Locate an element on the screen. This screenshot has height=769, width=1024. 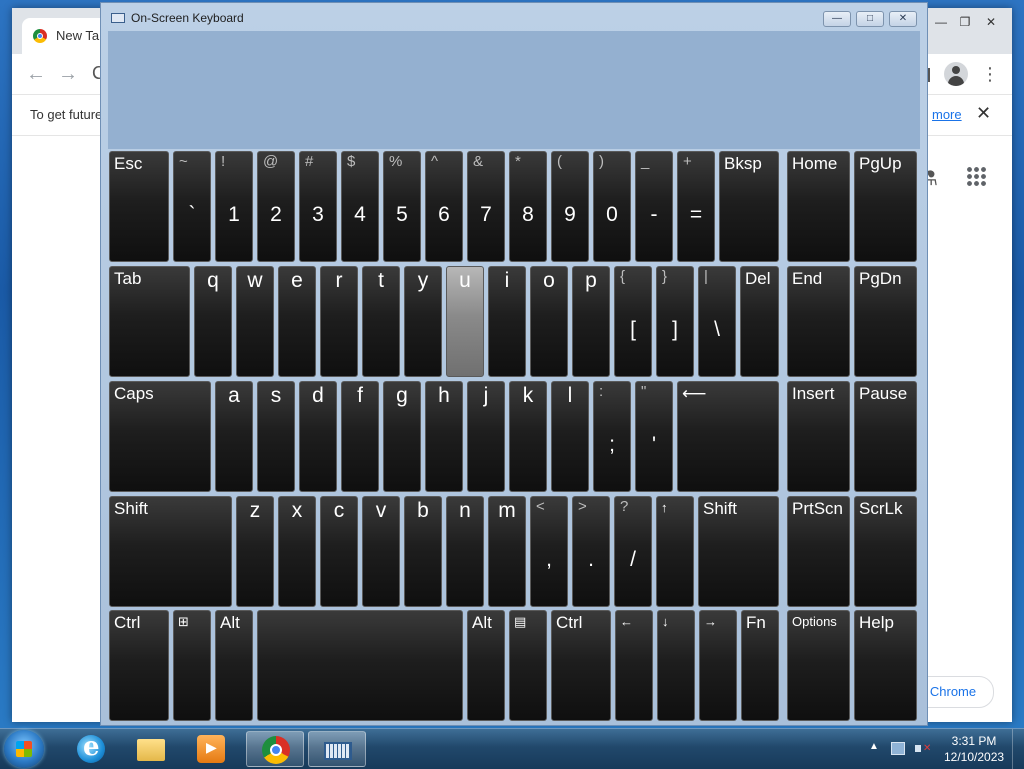
key-;: :; is located at coordinates (612, 436).